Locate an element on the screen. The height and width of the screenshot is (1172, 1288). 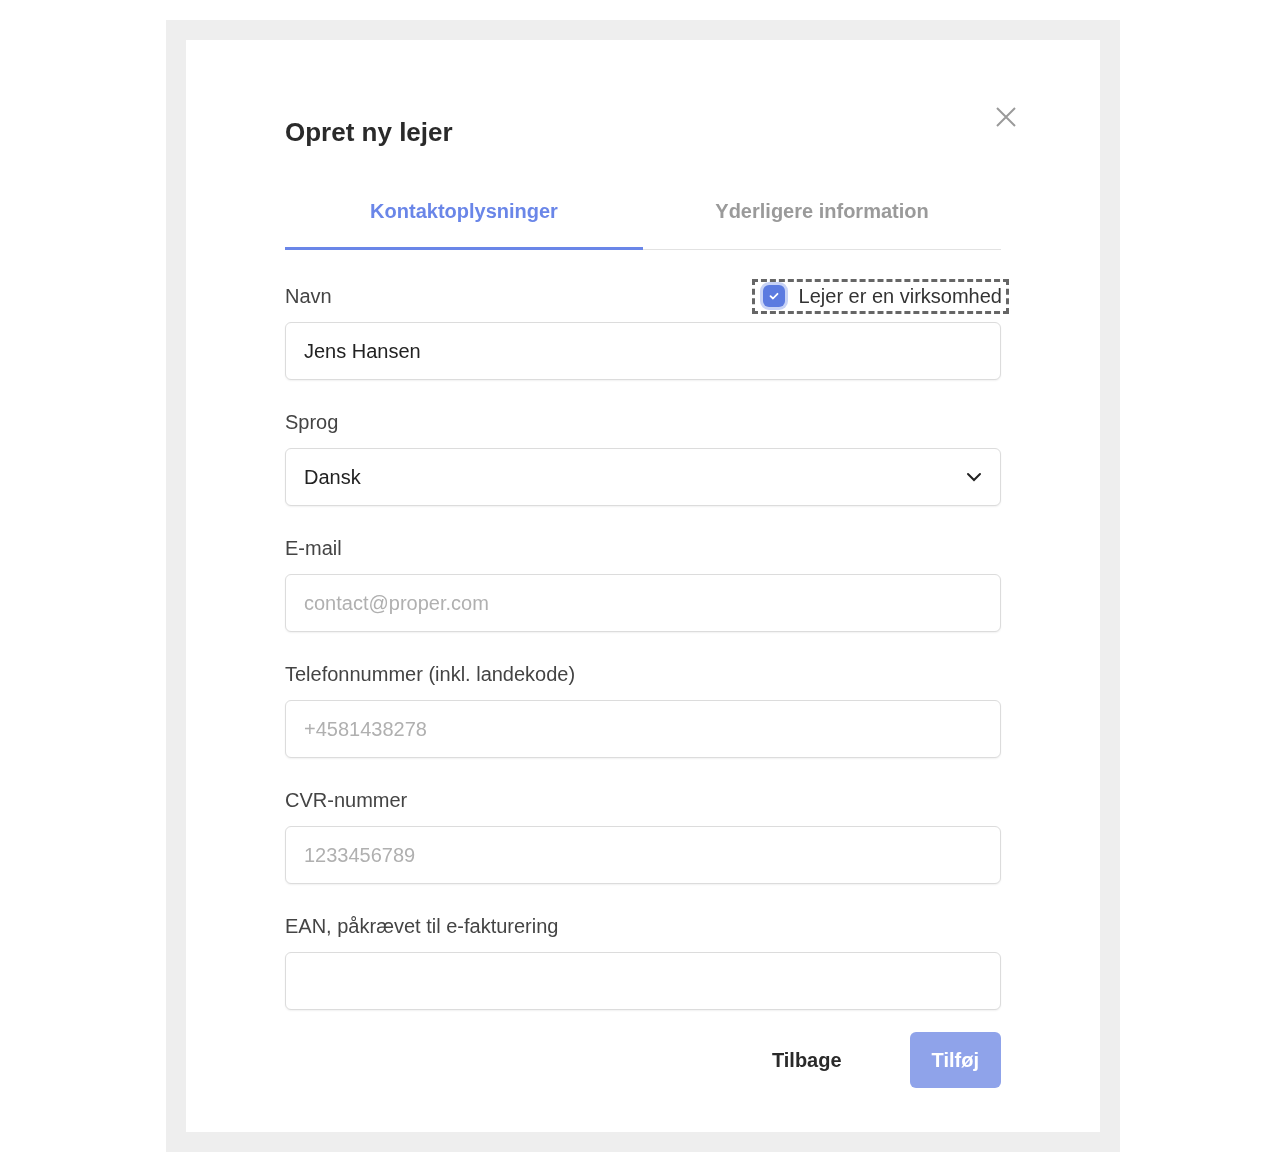
field-label: Sprog is located at coordinates (312, 422).